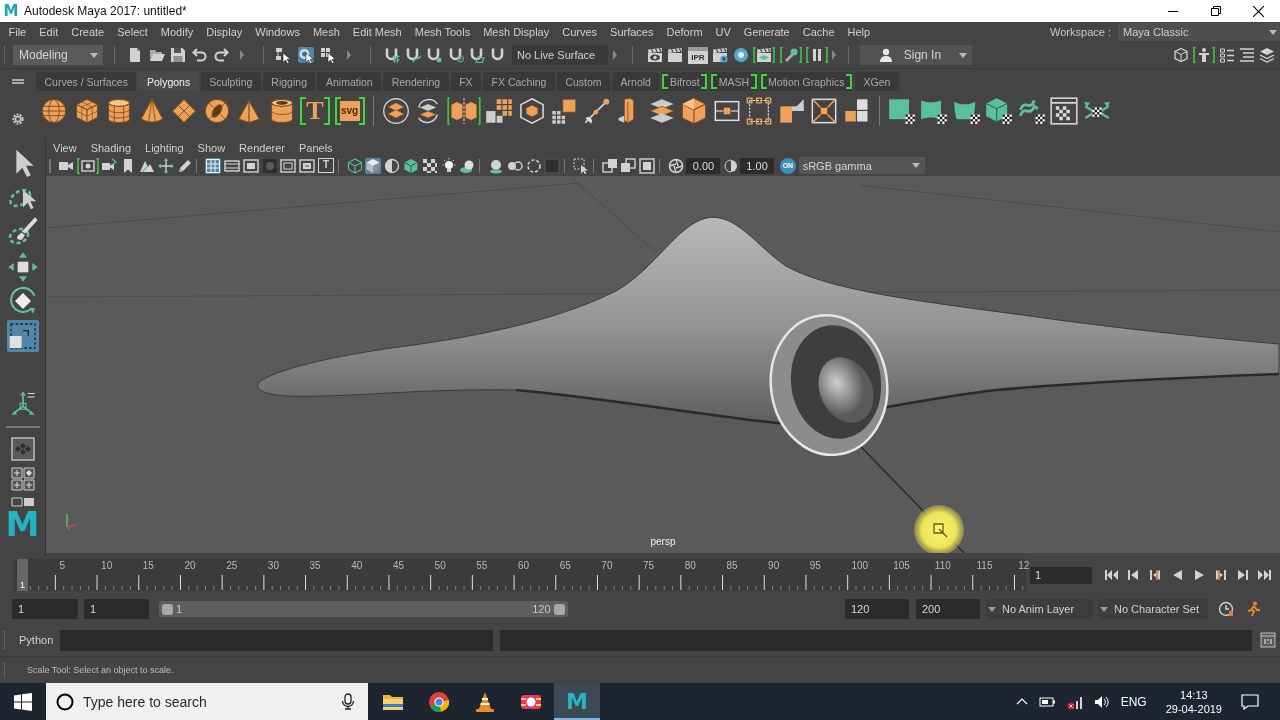 The image size is (1280, 720). I want to click on target-square-icon, so click(824, 110).